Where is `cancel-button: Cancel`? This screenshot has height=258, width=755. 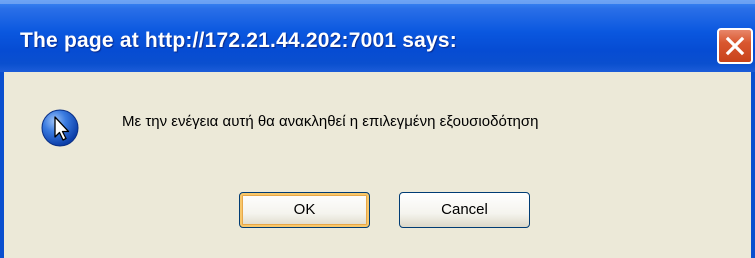 cancel-button: Cancel is located at coordinates (464, 210).